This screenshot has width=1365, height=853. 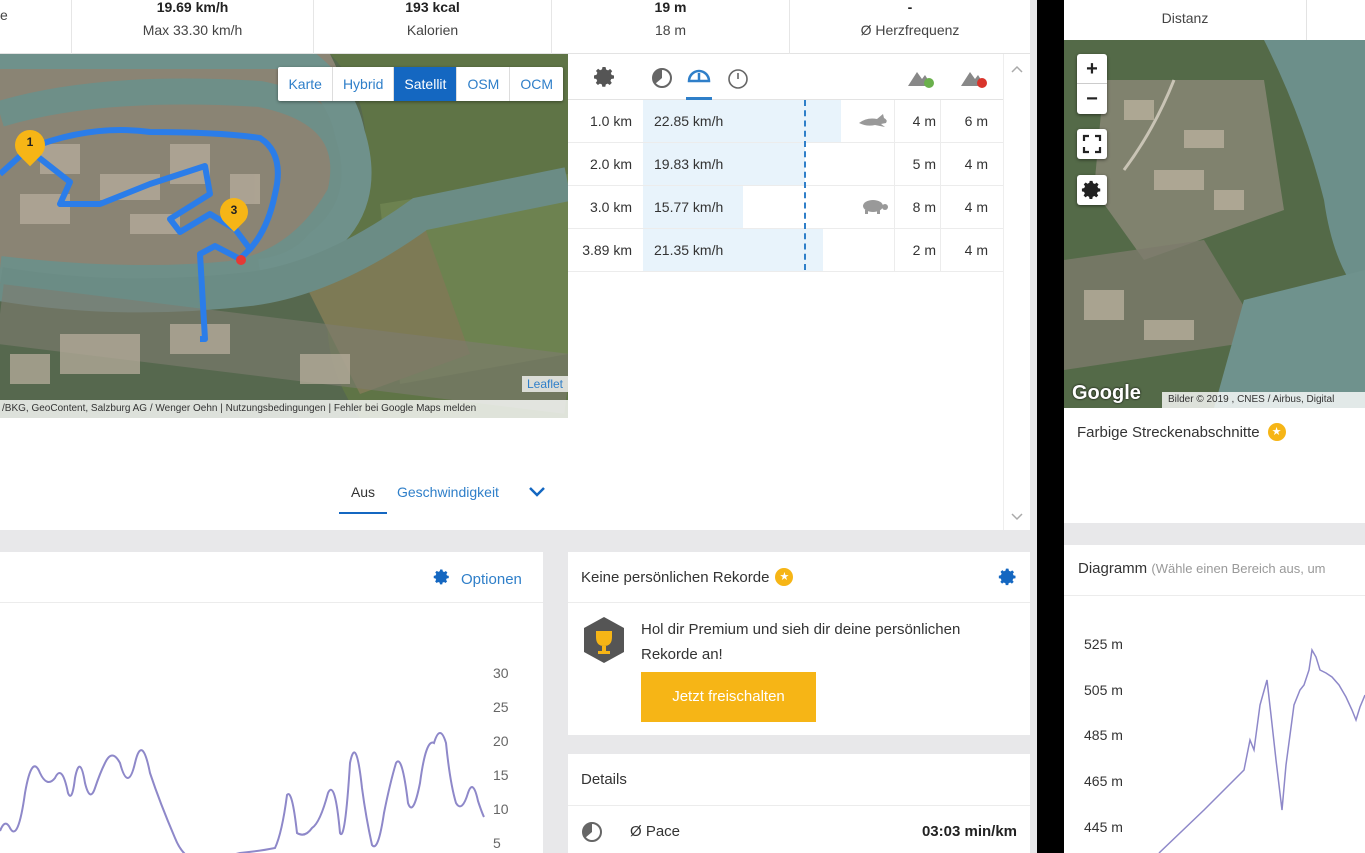 What do you see at coordinates (1214, 465) in the screenshot?
I see `colored-segments-card: Farbige Streckenabschnitte ★` at bounding box center [1214, 465].